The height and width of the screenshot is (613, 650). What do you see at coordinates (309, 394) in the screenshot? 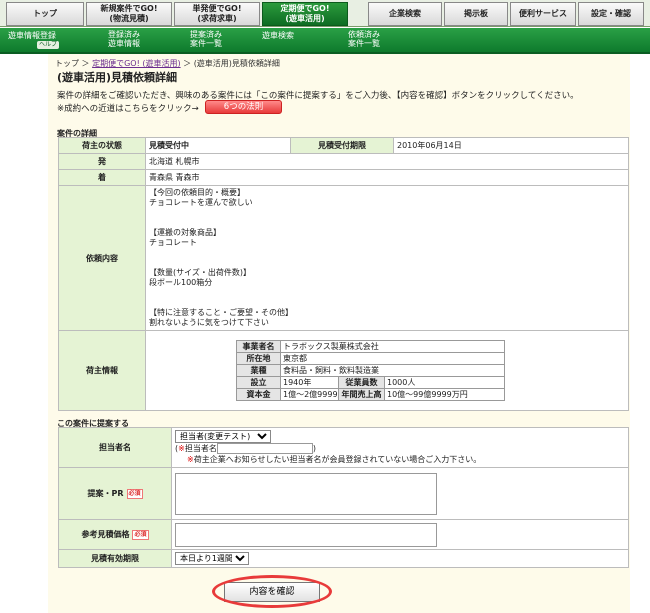
I see `capital: 1億〜2億9999万円` at bounding box center [309, 394].